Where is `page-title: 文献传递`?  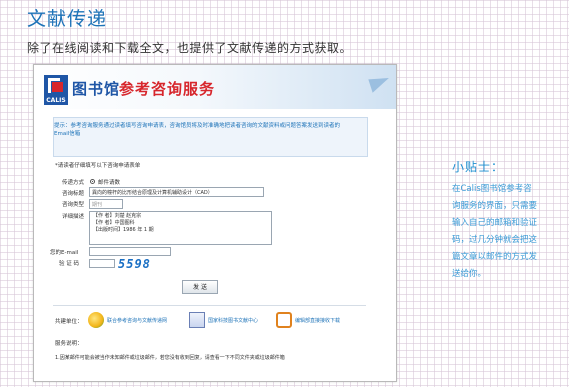
page-title: 文献传递 is located at coordinates (67, 19).